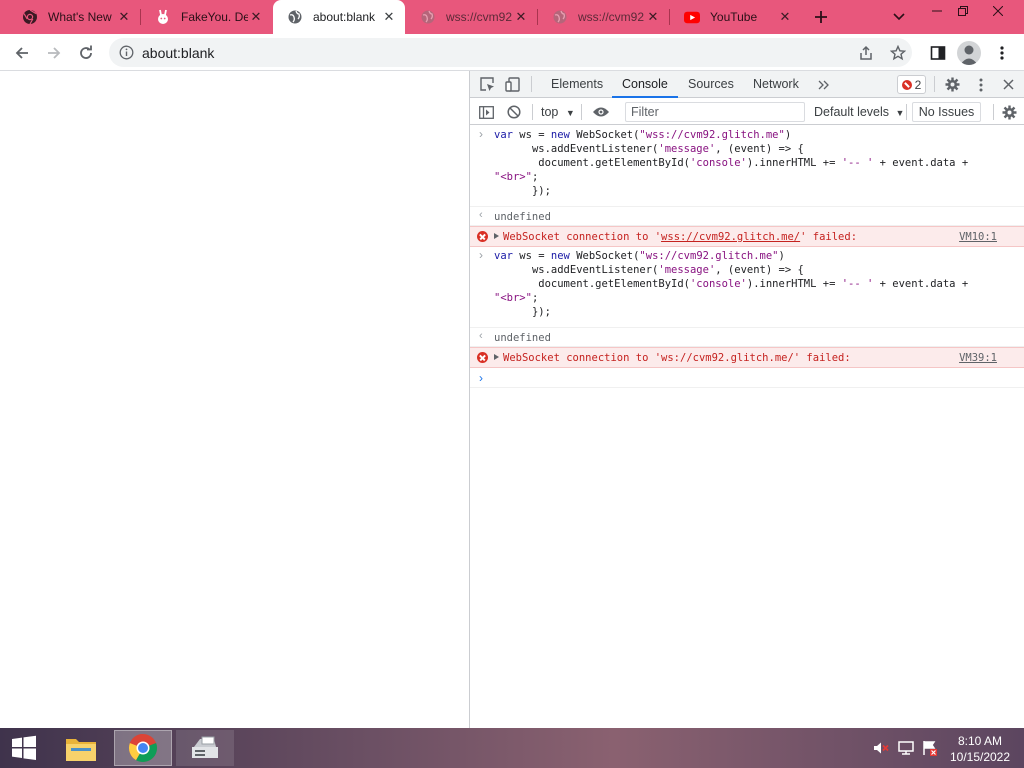  What do you see at coordinates (522, 217) in the screenshot?
I see `result-text: undefined` at bounding box center [522, 217].